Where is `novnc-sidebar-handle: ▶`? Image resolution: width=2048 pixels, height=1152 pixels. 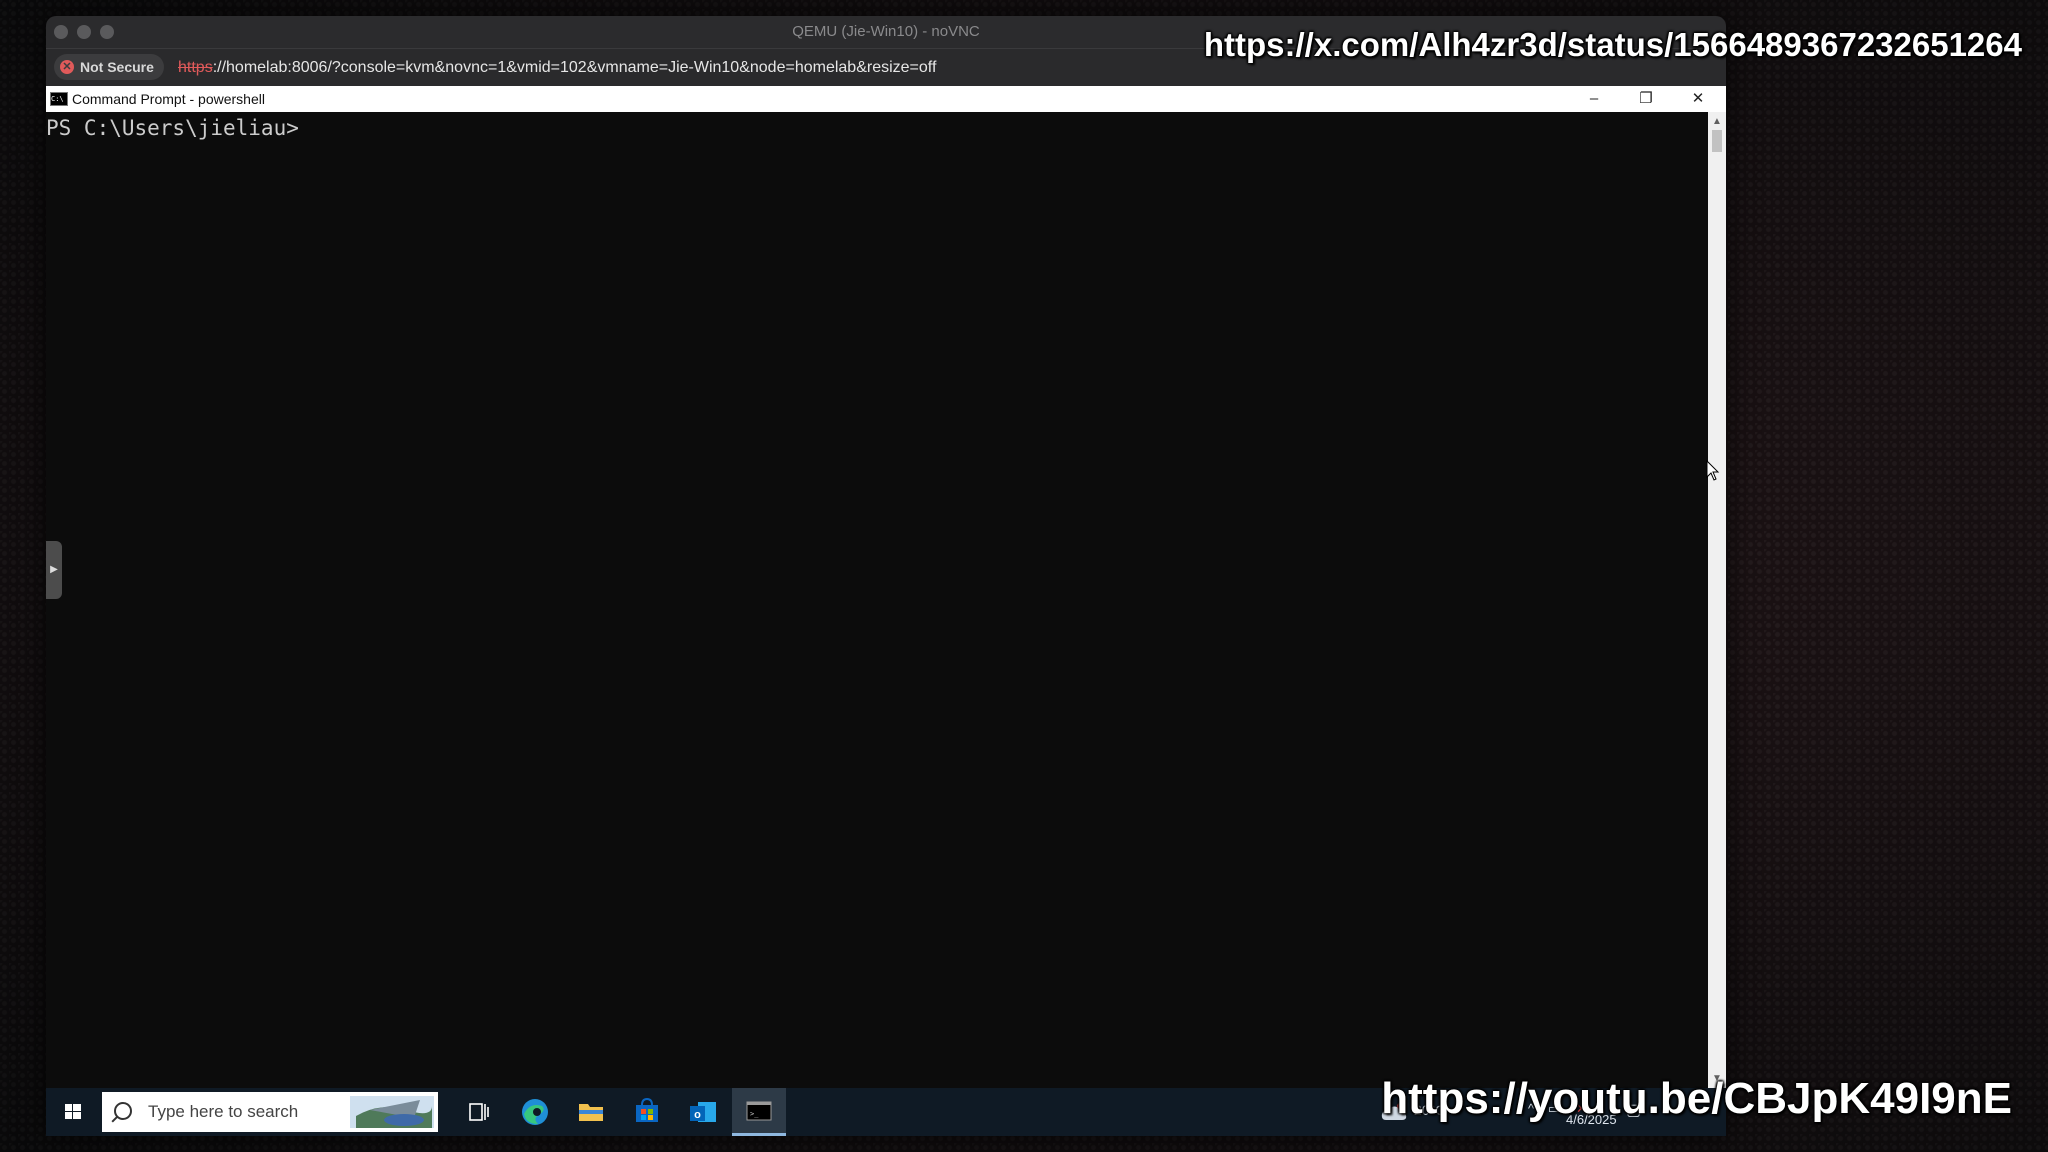 novnc-sidebar-handle: ▶ is located at coordinates (54, 570).